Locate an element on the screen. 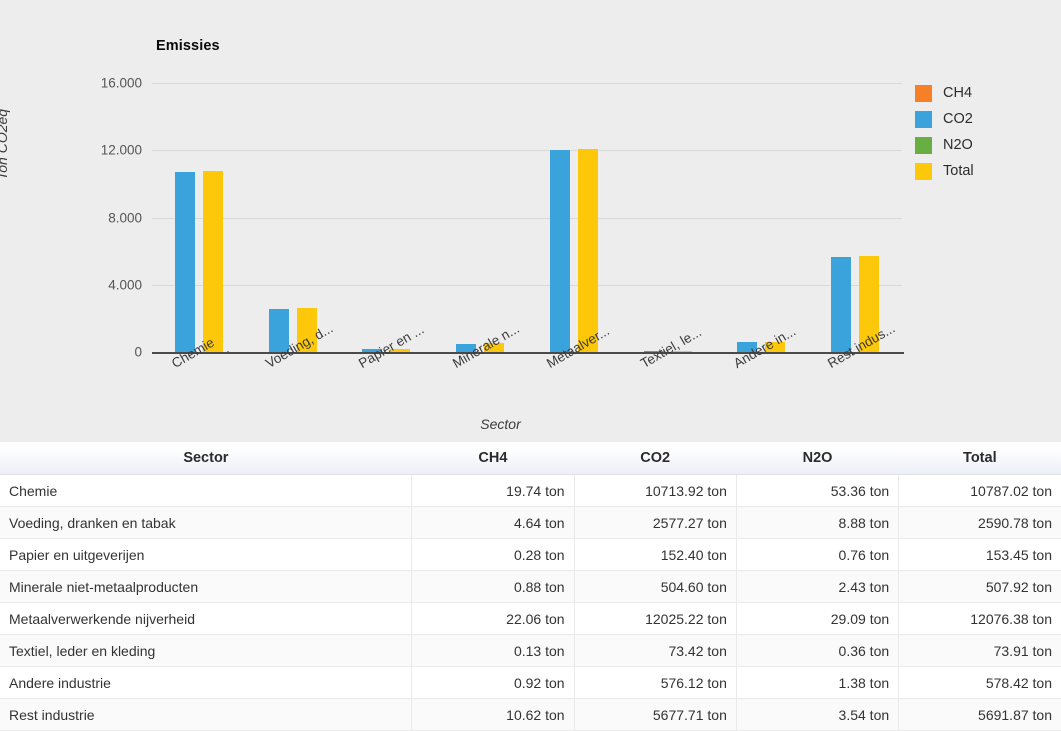 This screenshot has height=731, width=1061. cell-total: 2590.78 ton is located at coordinates (980, 523).